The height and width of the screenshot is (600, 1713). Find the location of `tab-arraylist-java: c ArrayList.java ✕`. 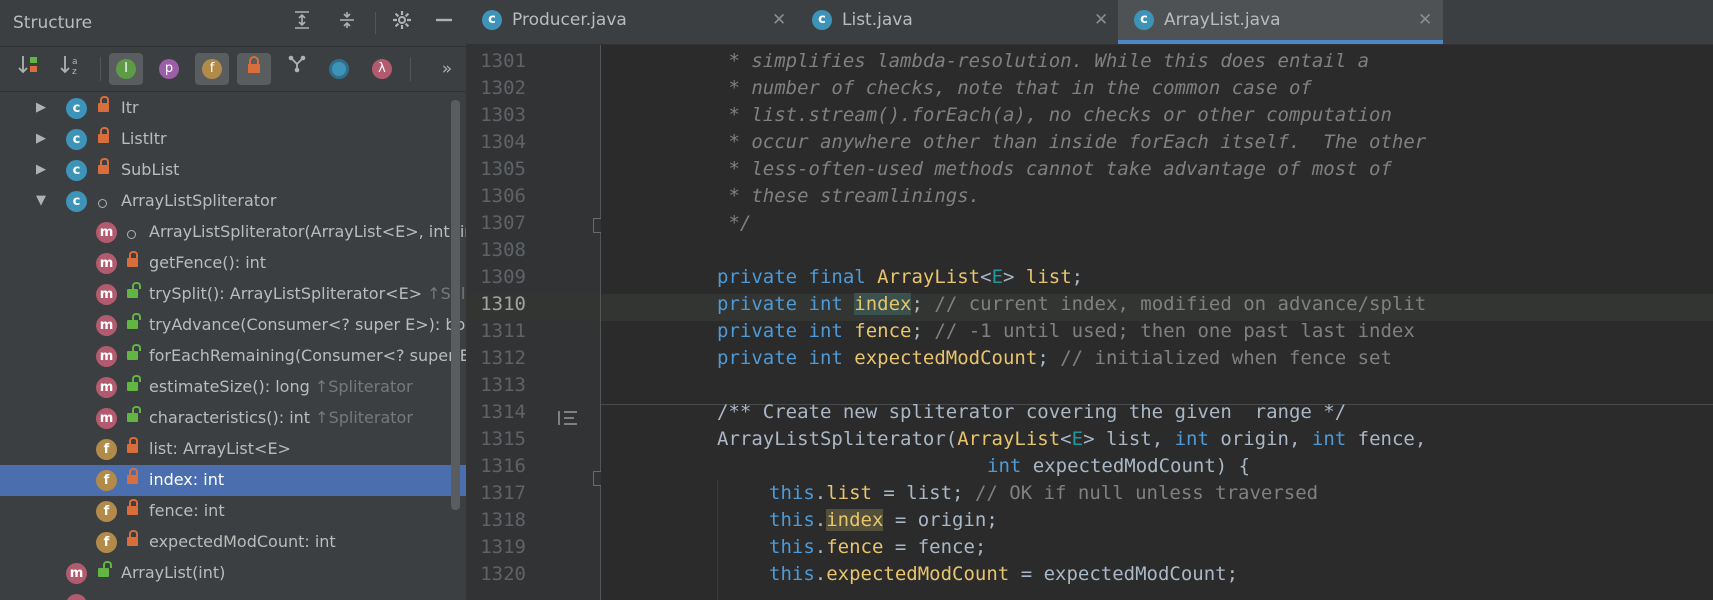

tab-arraylist-java: c ArrayList.java ✕ is located at coordinates (1280, 22).